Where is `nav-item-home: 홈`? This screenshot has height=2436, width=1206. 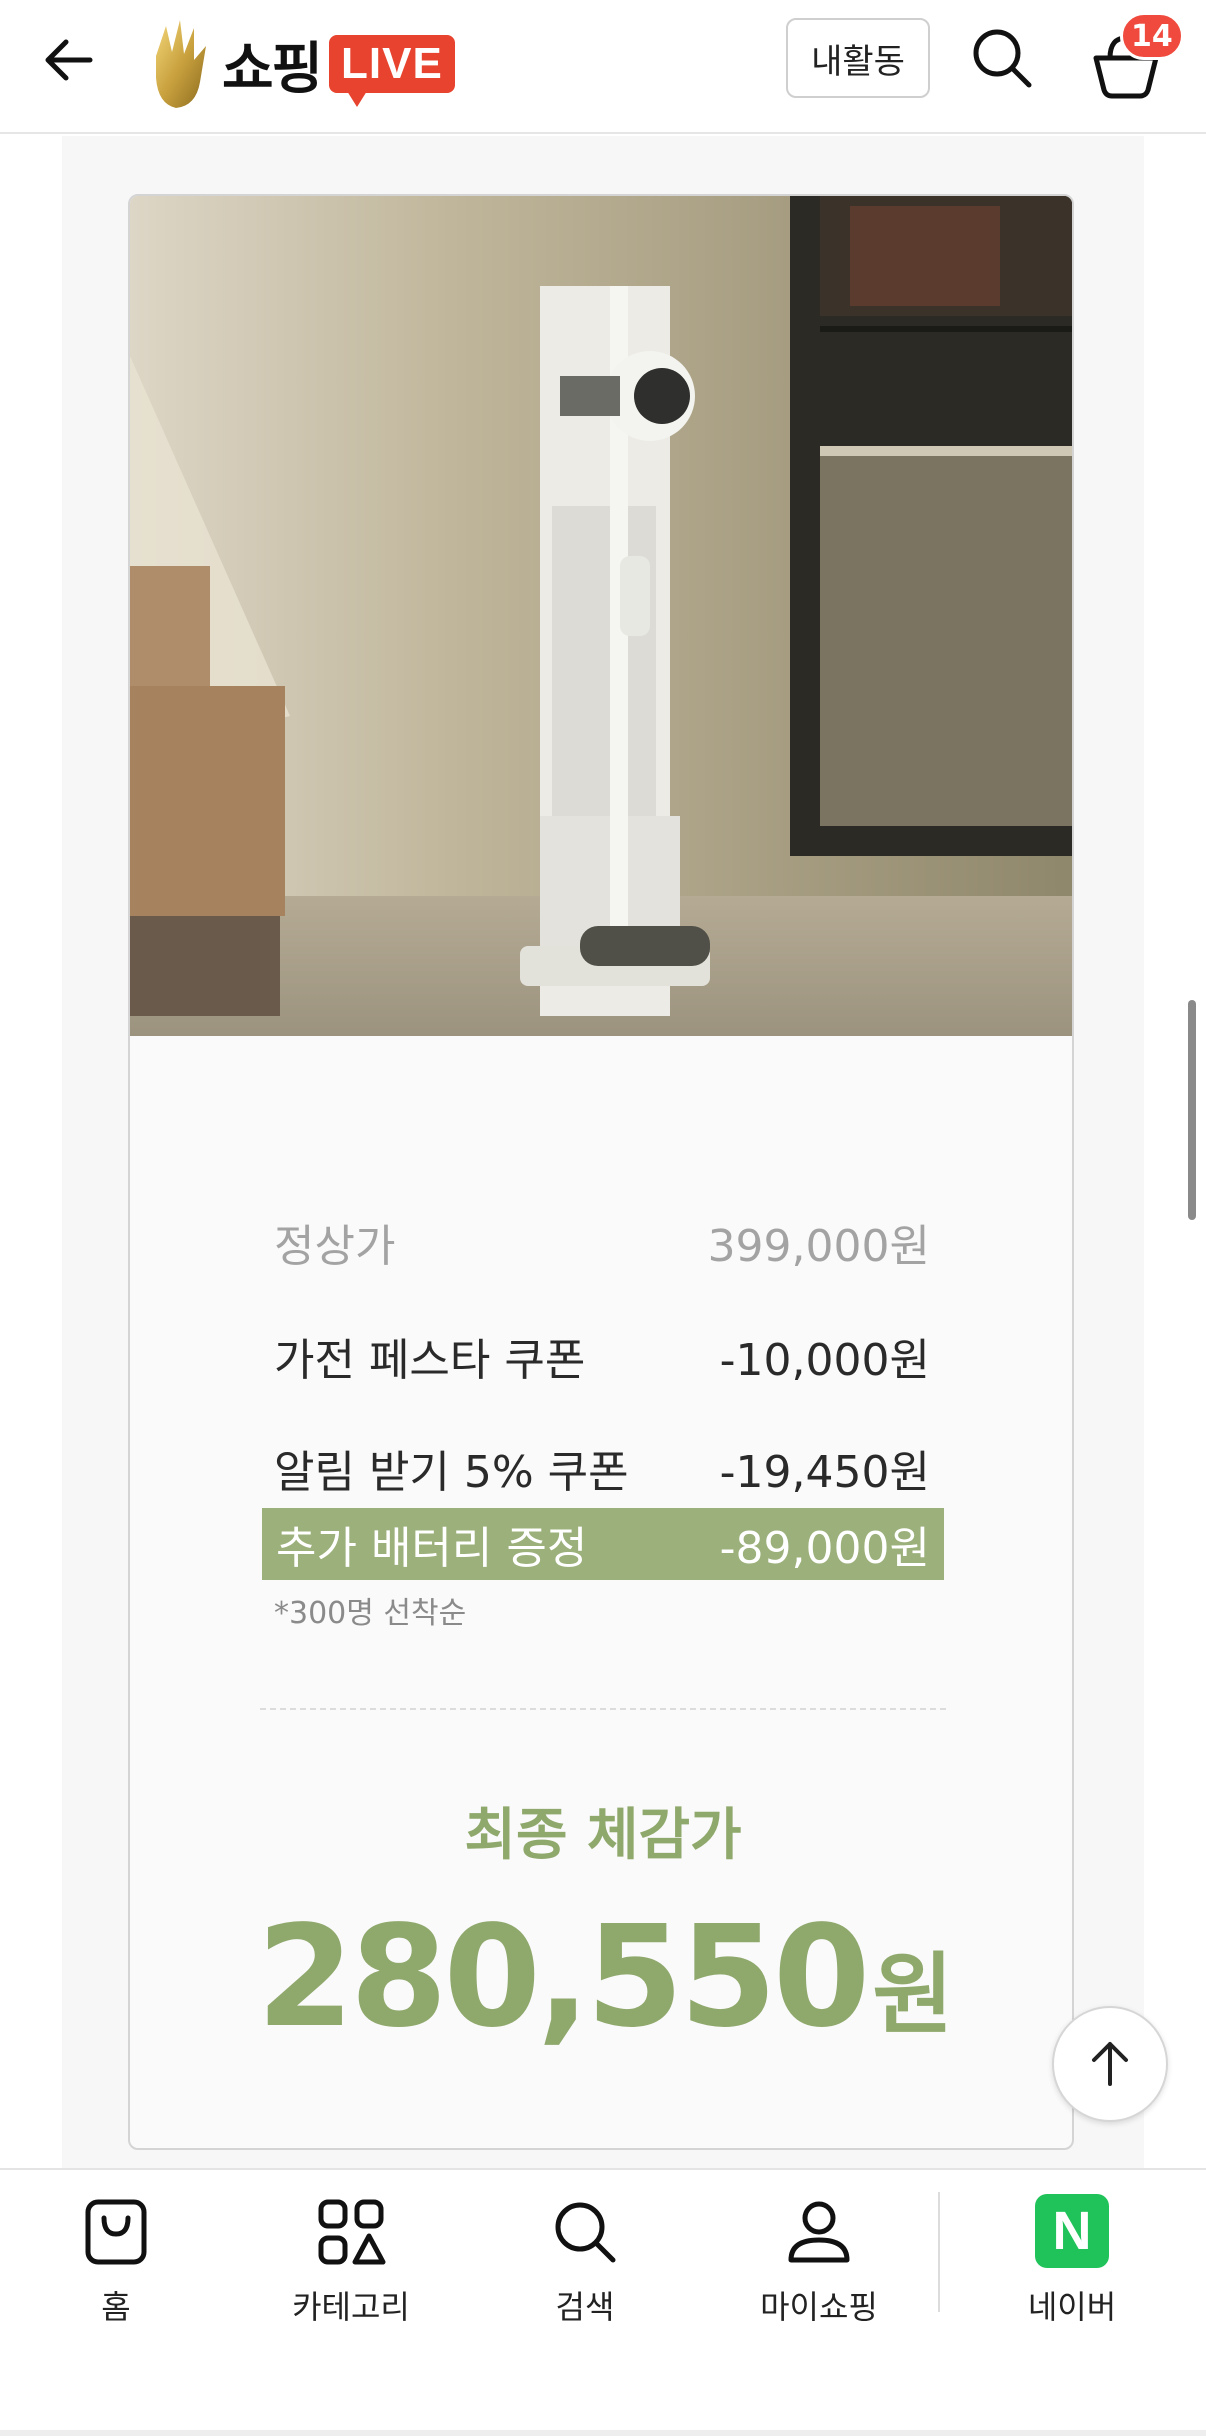 nav-item-home: 홈 is located at coordinates (116, 2269).